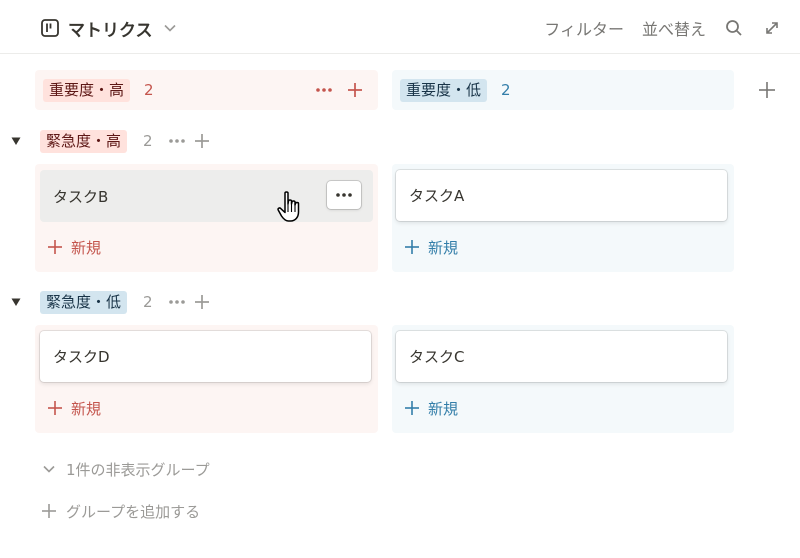 This screenshot has height=558, width=800. Describe the element at coordinates (133, 511) in the screenshot. I see `add-group-label: グループを追加する` at that location.